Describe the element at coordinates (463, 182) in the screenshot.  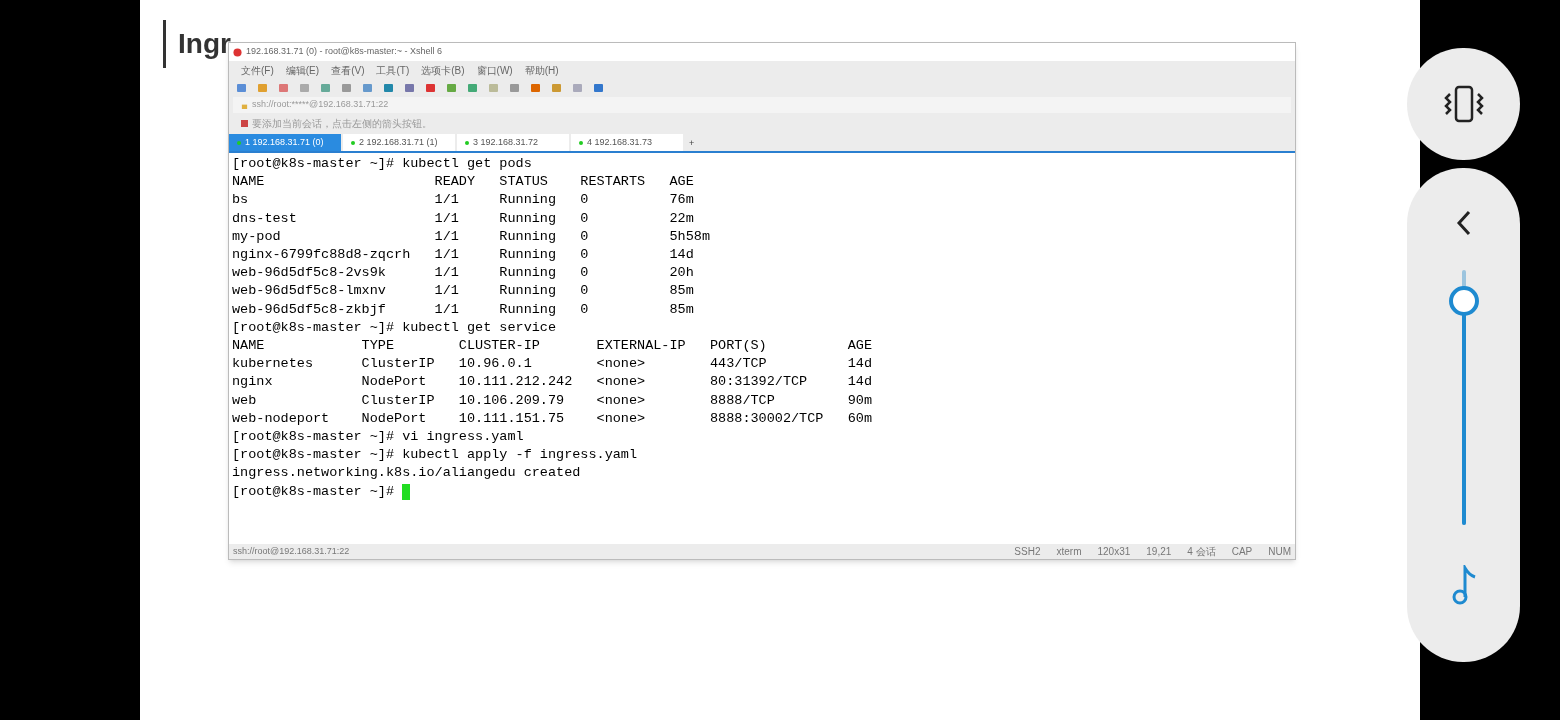
I see `terminal-line: NAME READY STATUS RESTARTS AGE` at that location.